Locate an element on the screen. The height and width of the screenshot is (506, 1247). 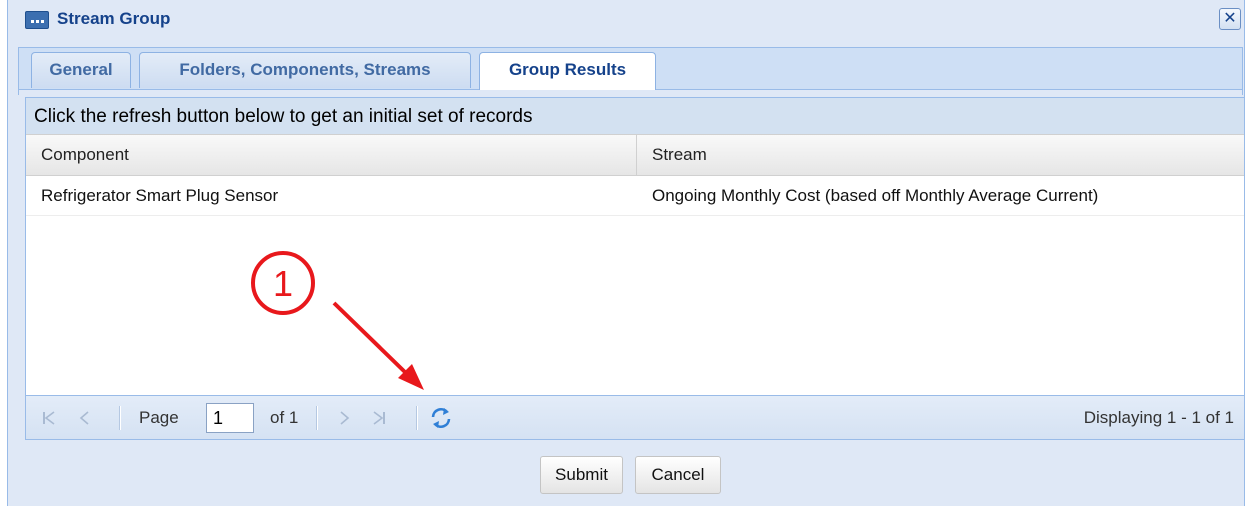
paging-toolbar: Page of 1 Displaying 1 - 1 of 1 is located at coordinates (635, 417).